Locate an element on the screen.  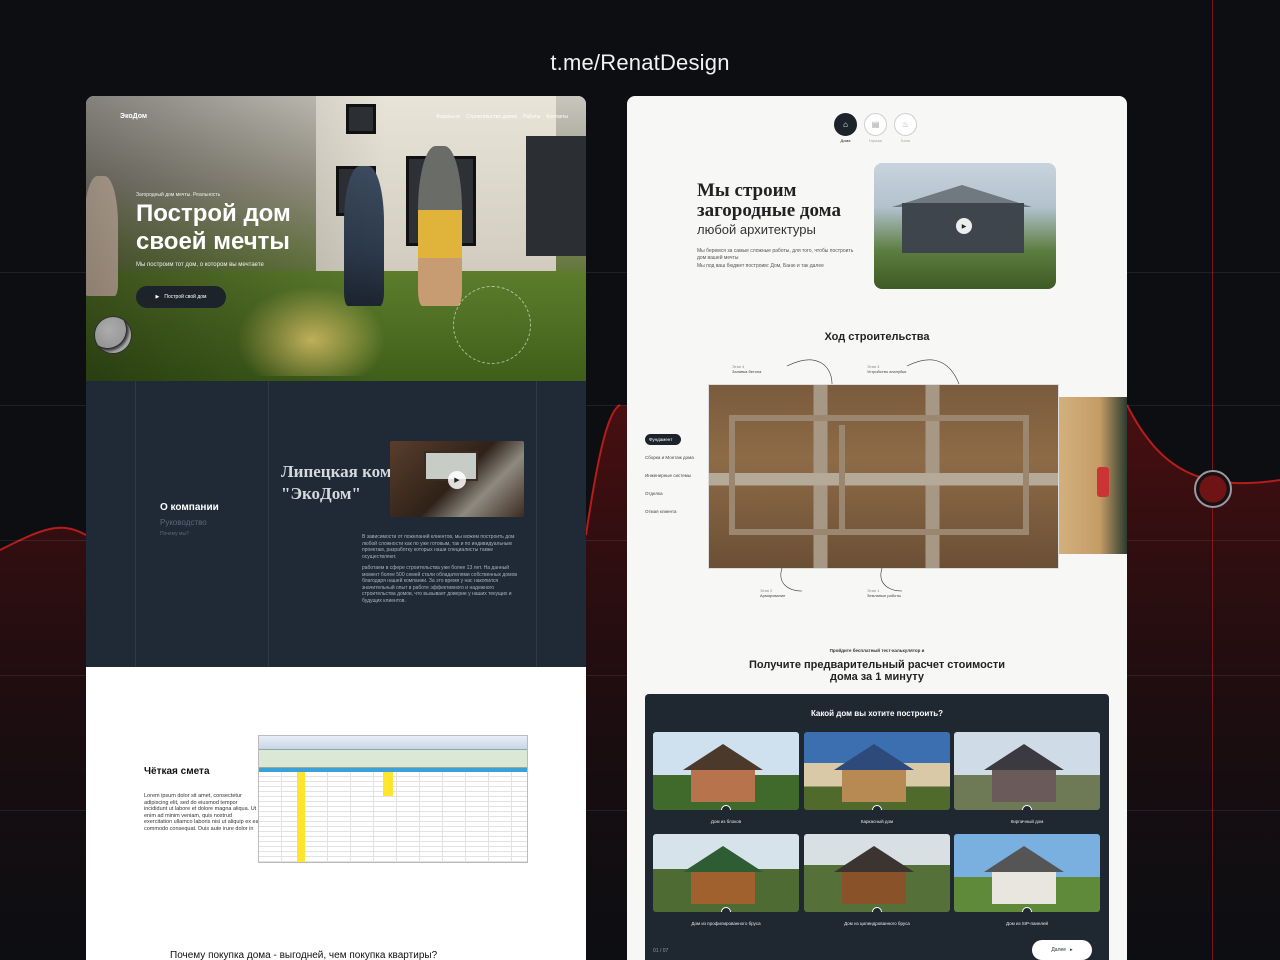
step-foundation: Фундамент is located at coordinates (663, 439).